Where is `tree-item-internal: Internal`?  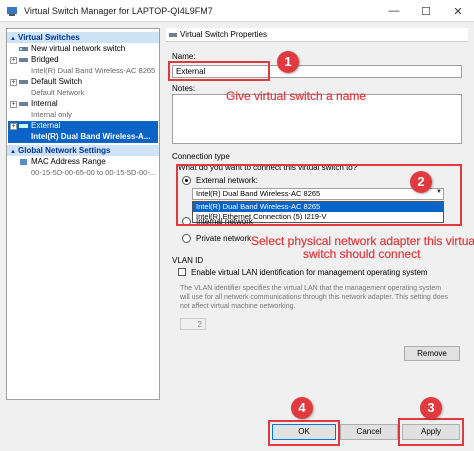 tree-item-internal: Internal is located at coordinates (44, 103).